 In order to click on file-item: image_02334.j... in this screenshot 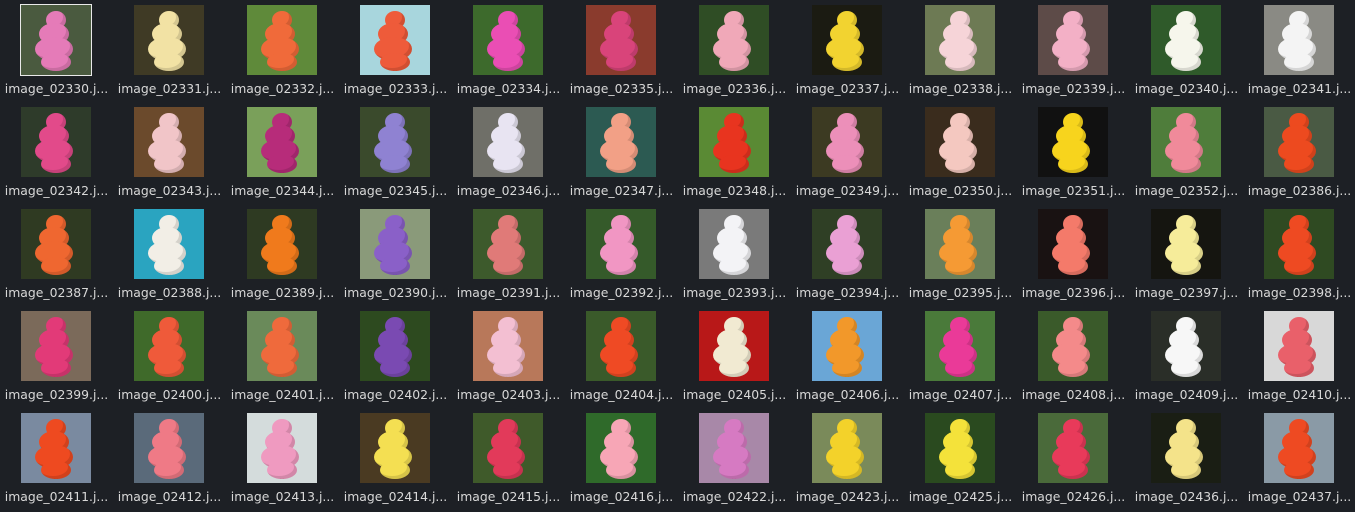, I will do `click(508, 51)`.